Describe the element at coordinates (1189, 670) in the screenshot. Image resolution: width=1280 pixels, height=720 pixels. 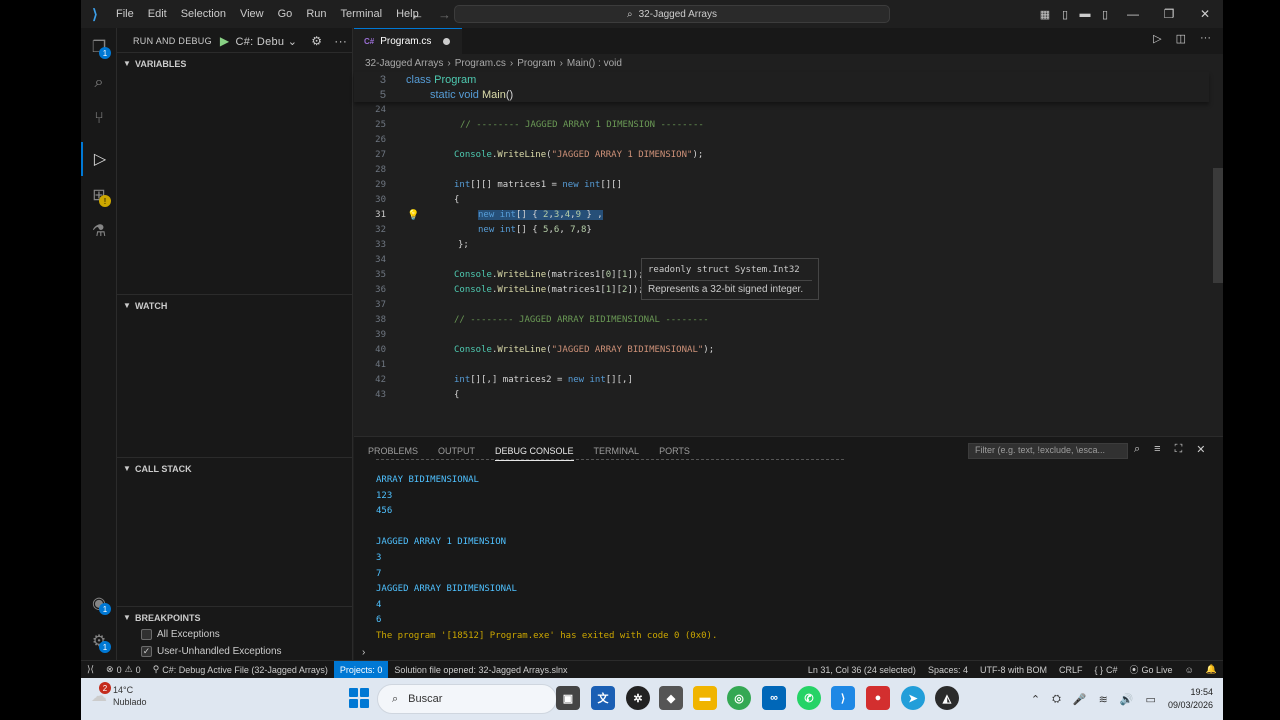
I see `copilot-icon: ☺` at that location.